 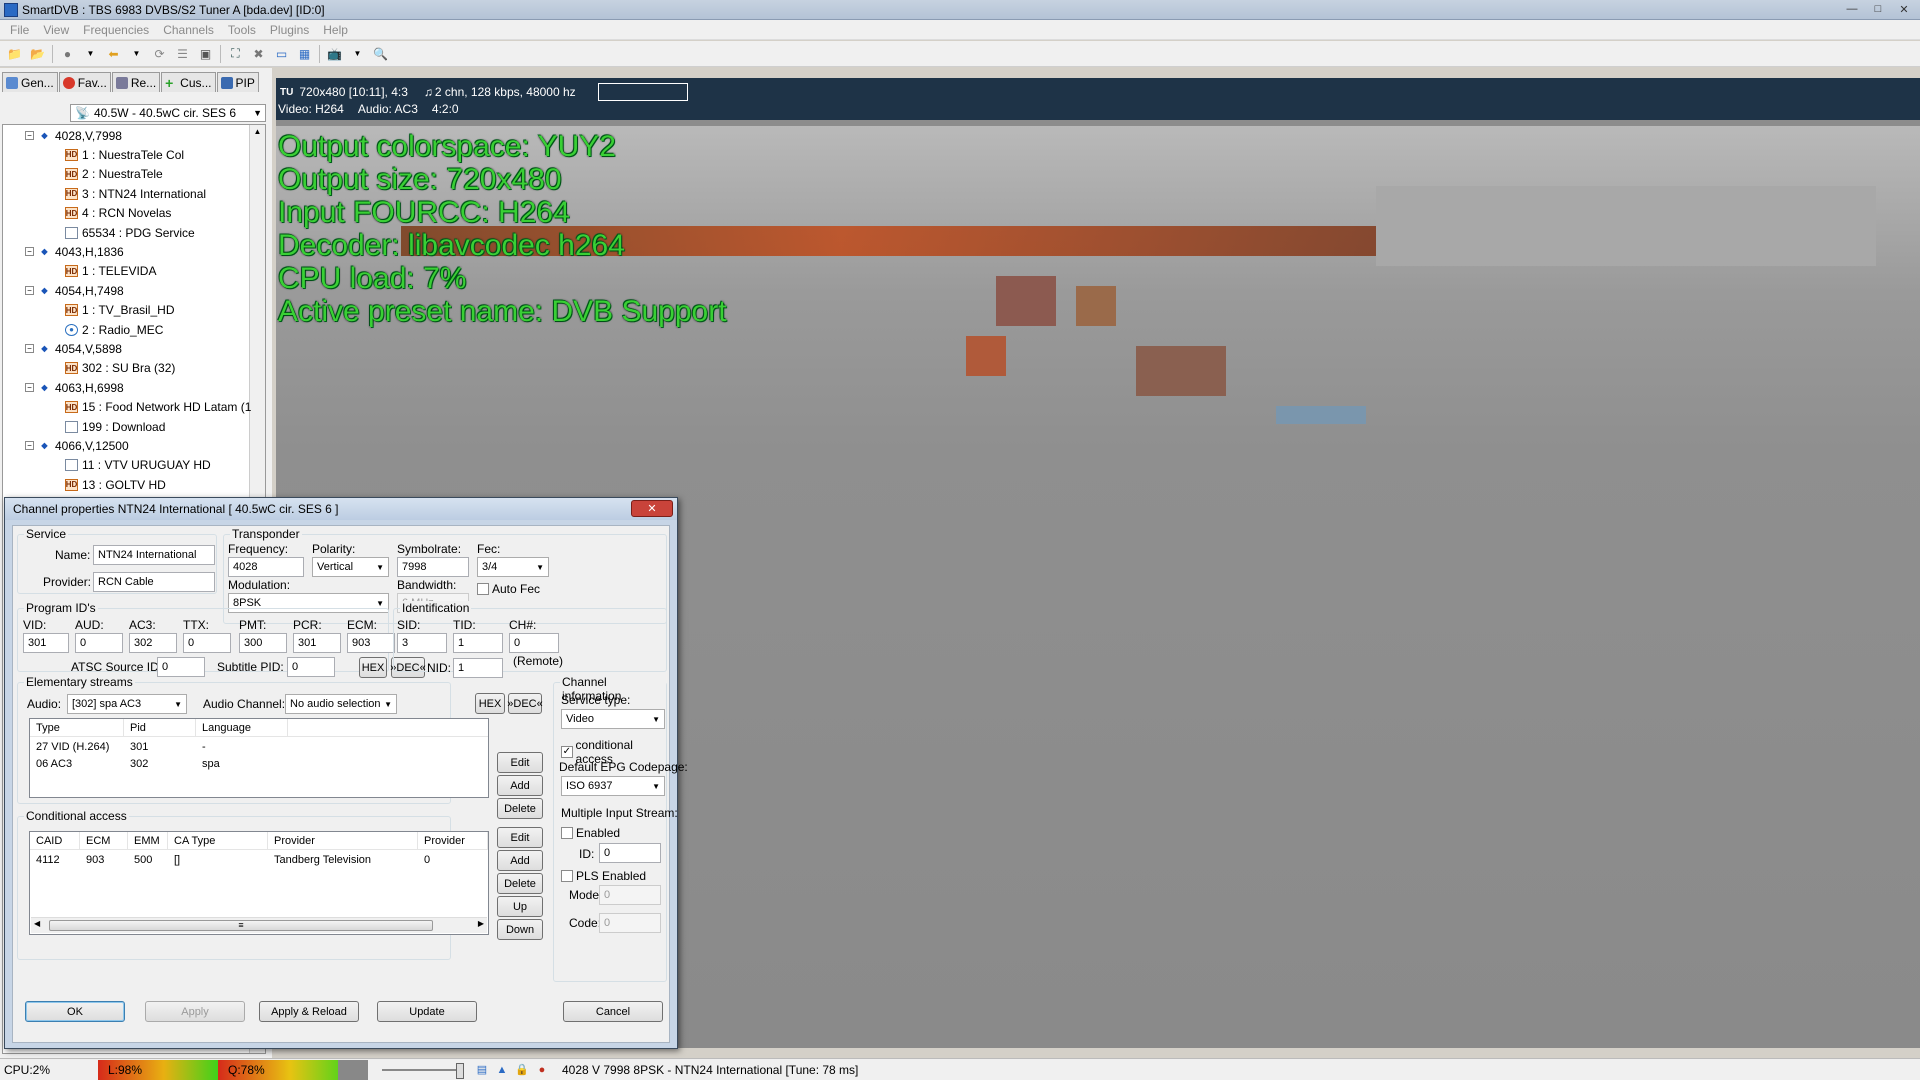 What do you see at coordinates (37, 53) in the screenshot?
I see `save-folder-icon: 📂` at bounding box center [37, 53].